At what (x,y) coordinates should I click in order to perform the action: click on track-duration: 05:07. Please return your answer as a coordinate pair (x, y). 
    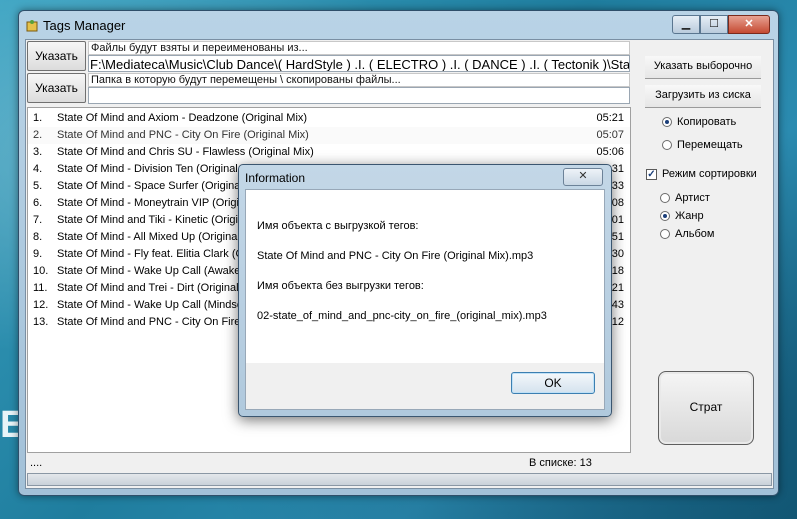
    Looking at the image, I should click on (610, 135).